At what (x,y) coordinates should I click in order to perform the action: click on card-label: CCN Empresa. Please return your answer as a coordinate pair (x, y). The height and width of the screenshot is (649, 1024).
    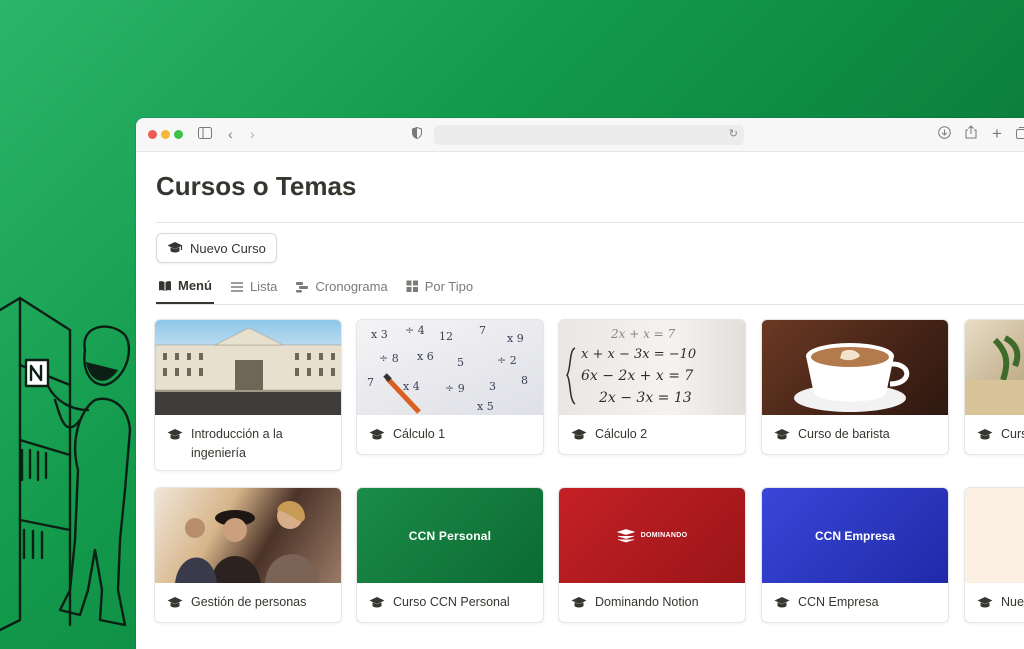
    Looking at the image, I should click on (855, 602).